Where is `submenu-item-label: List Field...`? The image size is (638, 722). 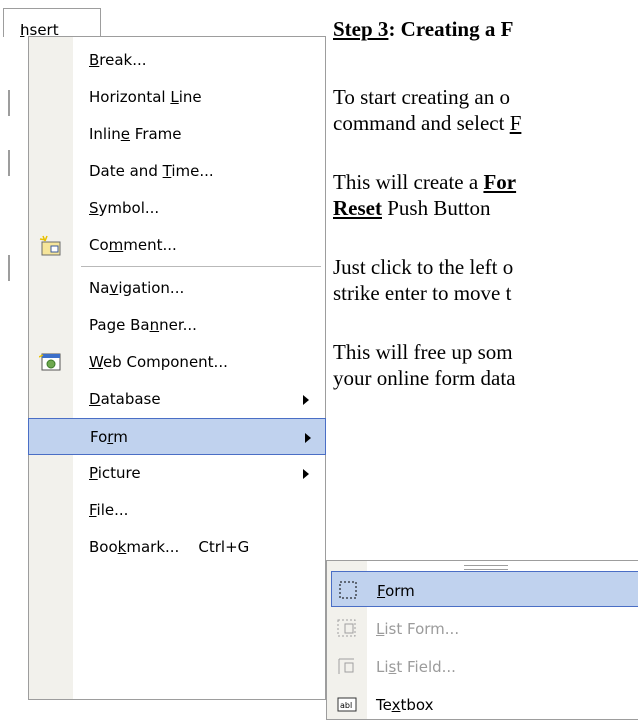 submenu-item-label: List Field... is located at coordinates (416, 667).